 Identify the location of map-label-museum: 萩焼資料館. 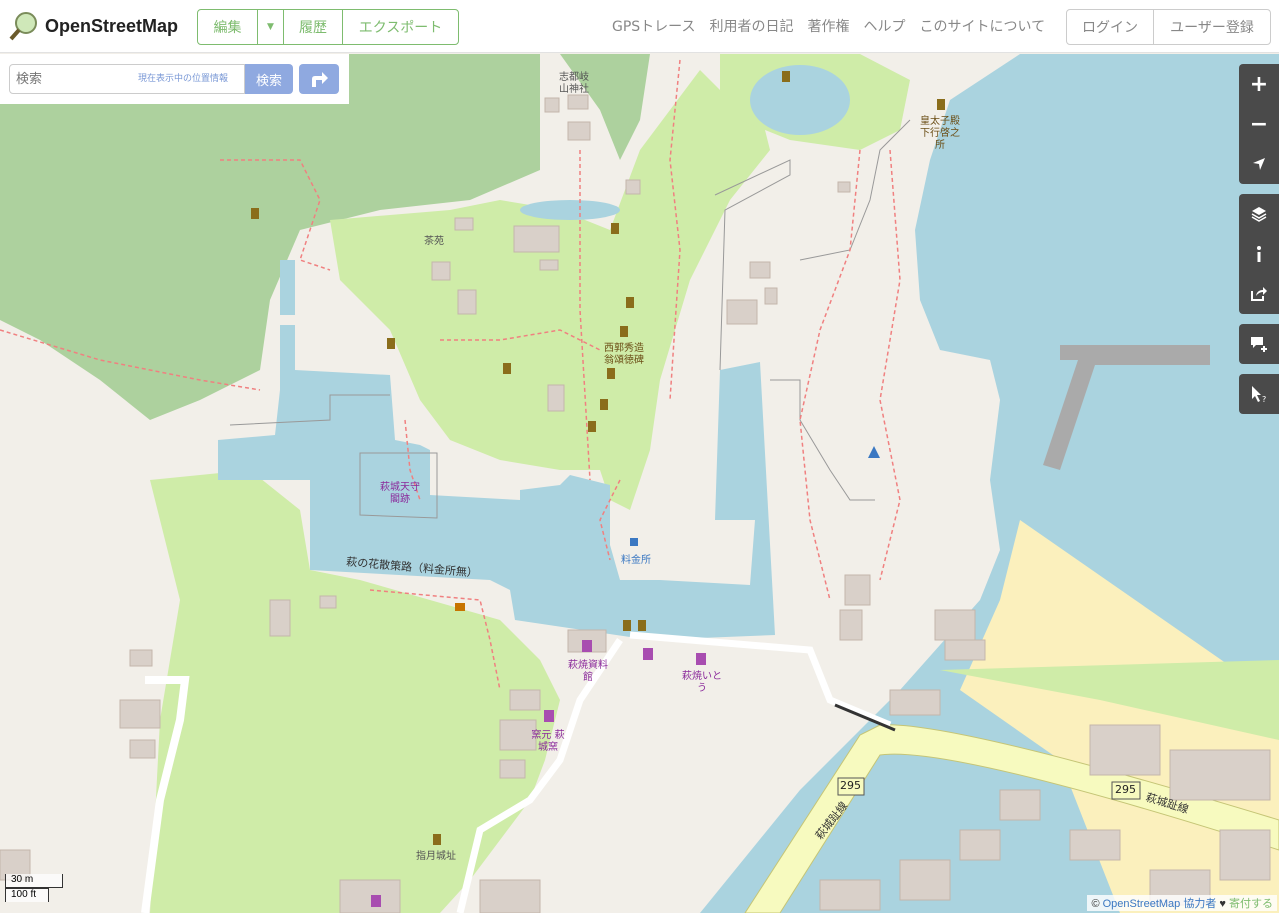
(588, 671).